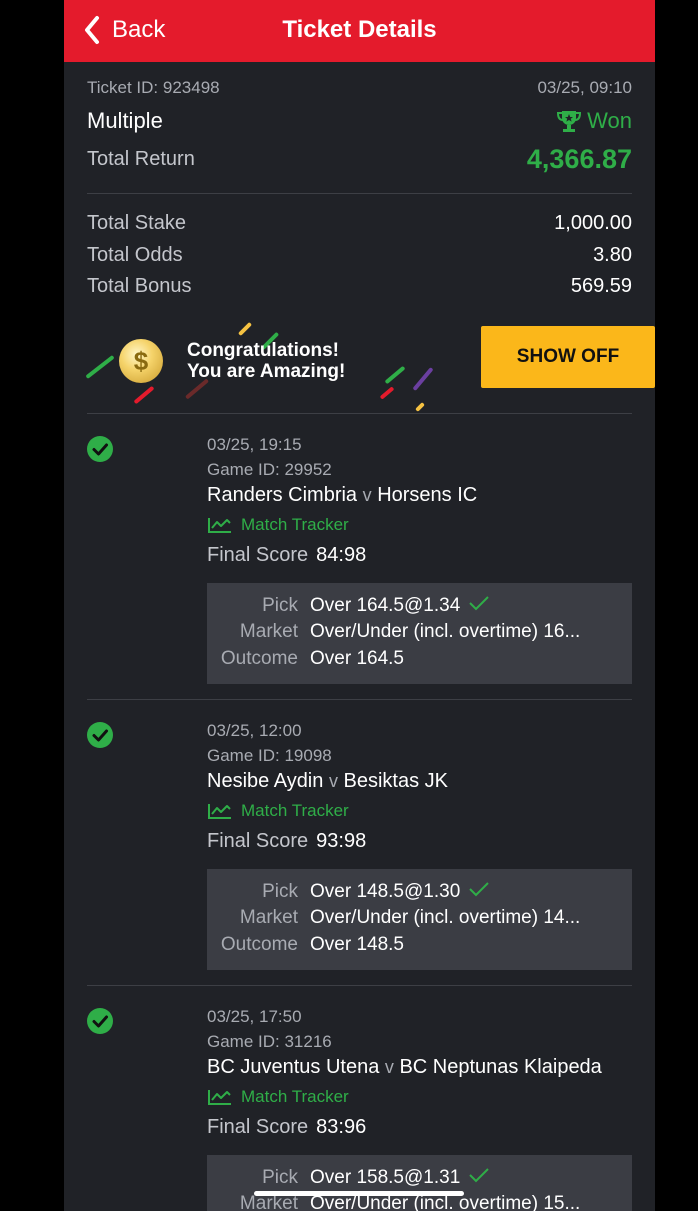  Describe the element at coordinates (612, 254) in the screenshot. I see `total-odds-value: 3.80` at that location.